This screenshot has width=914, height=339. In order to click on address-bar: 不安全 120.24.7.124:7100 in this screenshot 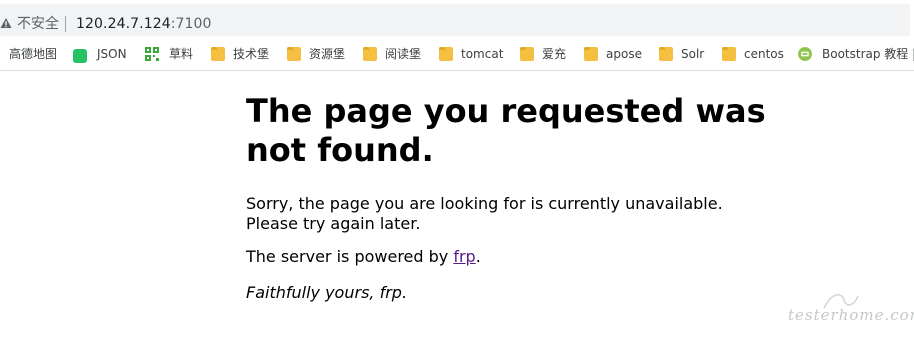, I will do `click(457, 19)`.